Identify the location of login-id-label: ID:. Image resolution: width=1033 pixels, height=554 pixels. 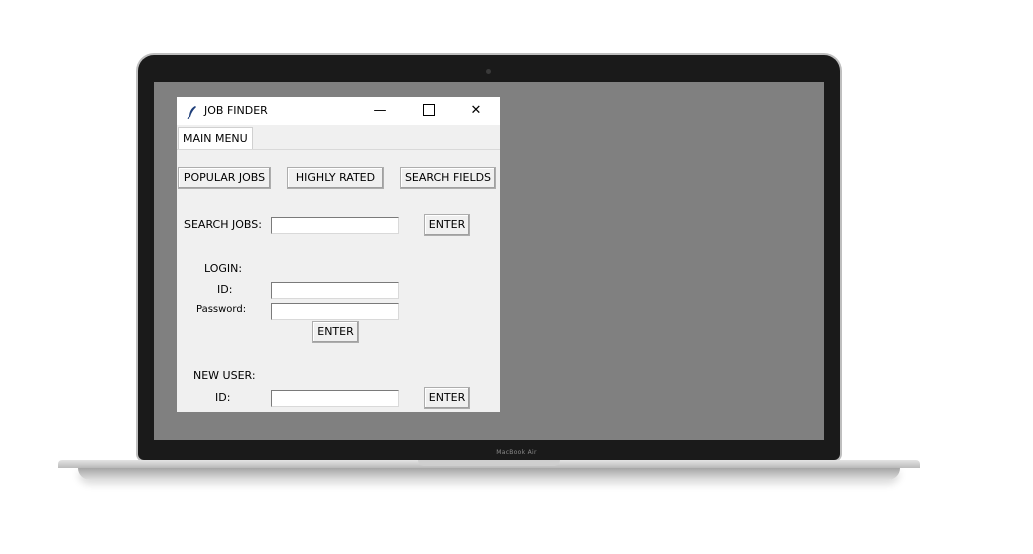
(225, 289).